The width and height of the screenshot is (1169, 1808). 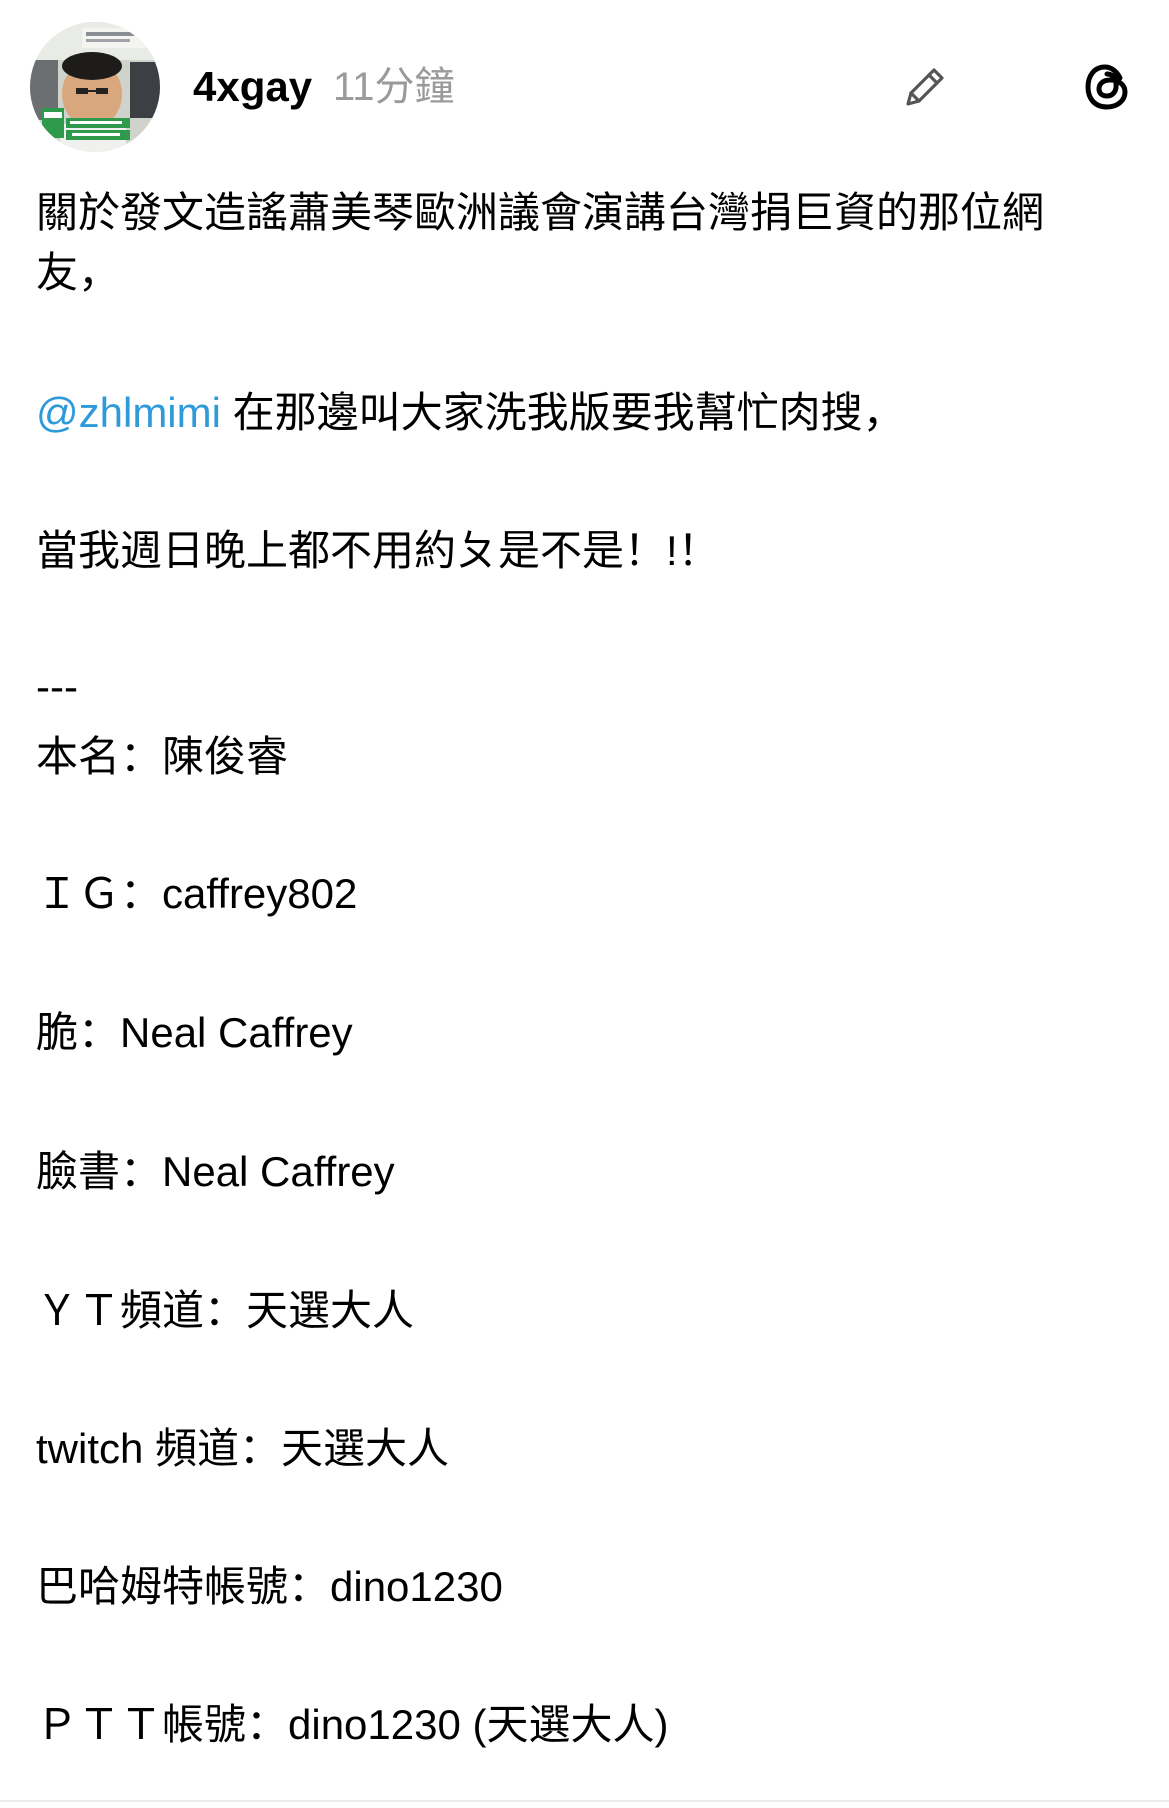 What do you see at coordinates (584, 1801) in the screenshot?
I see `divider` at bounding box center [584, 1801].